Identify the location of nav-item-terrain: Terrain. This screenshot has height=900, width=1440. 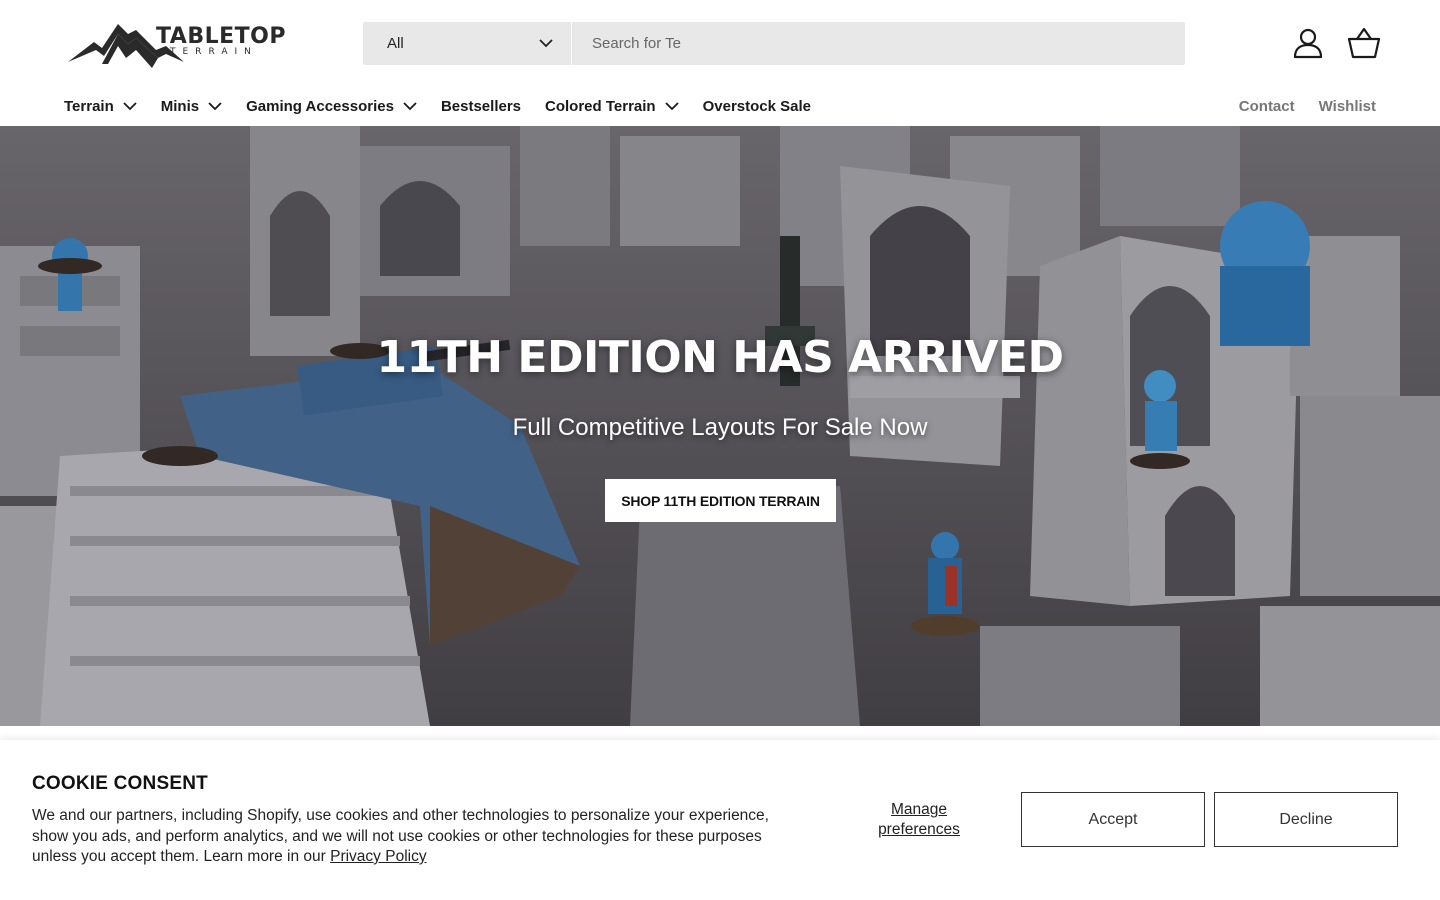
(100, 106).